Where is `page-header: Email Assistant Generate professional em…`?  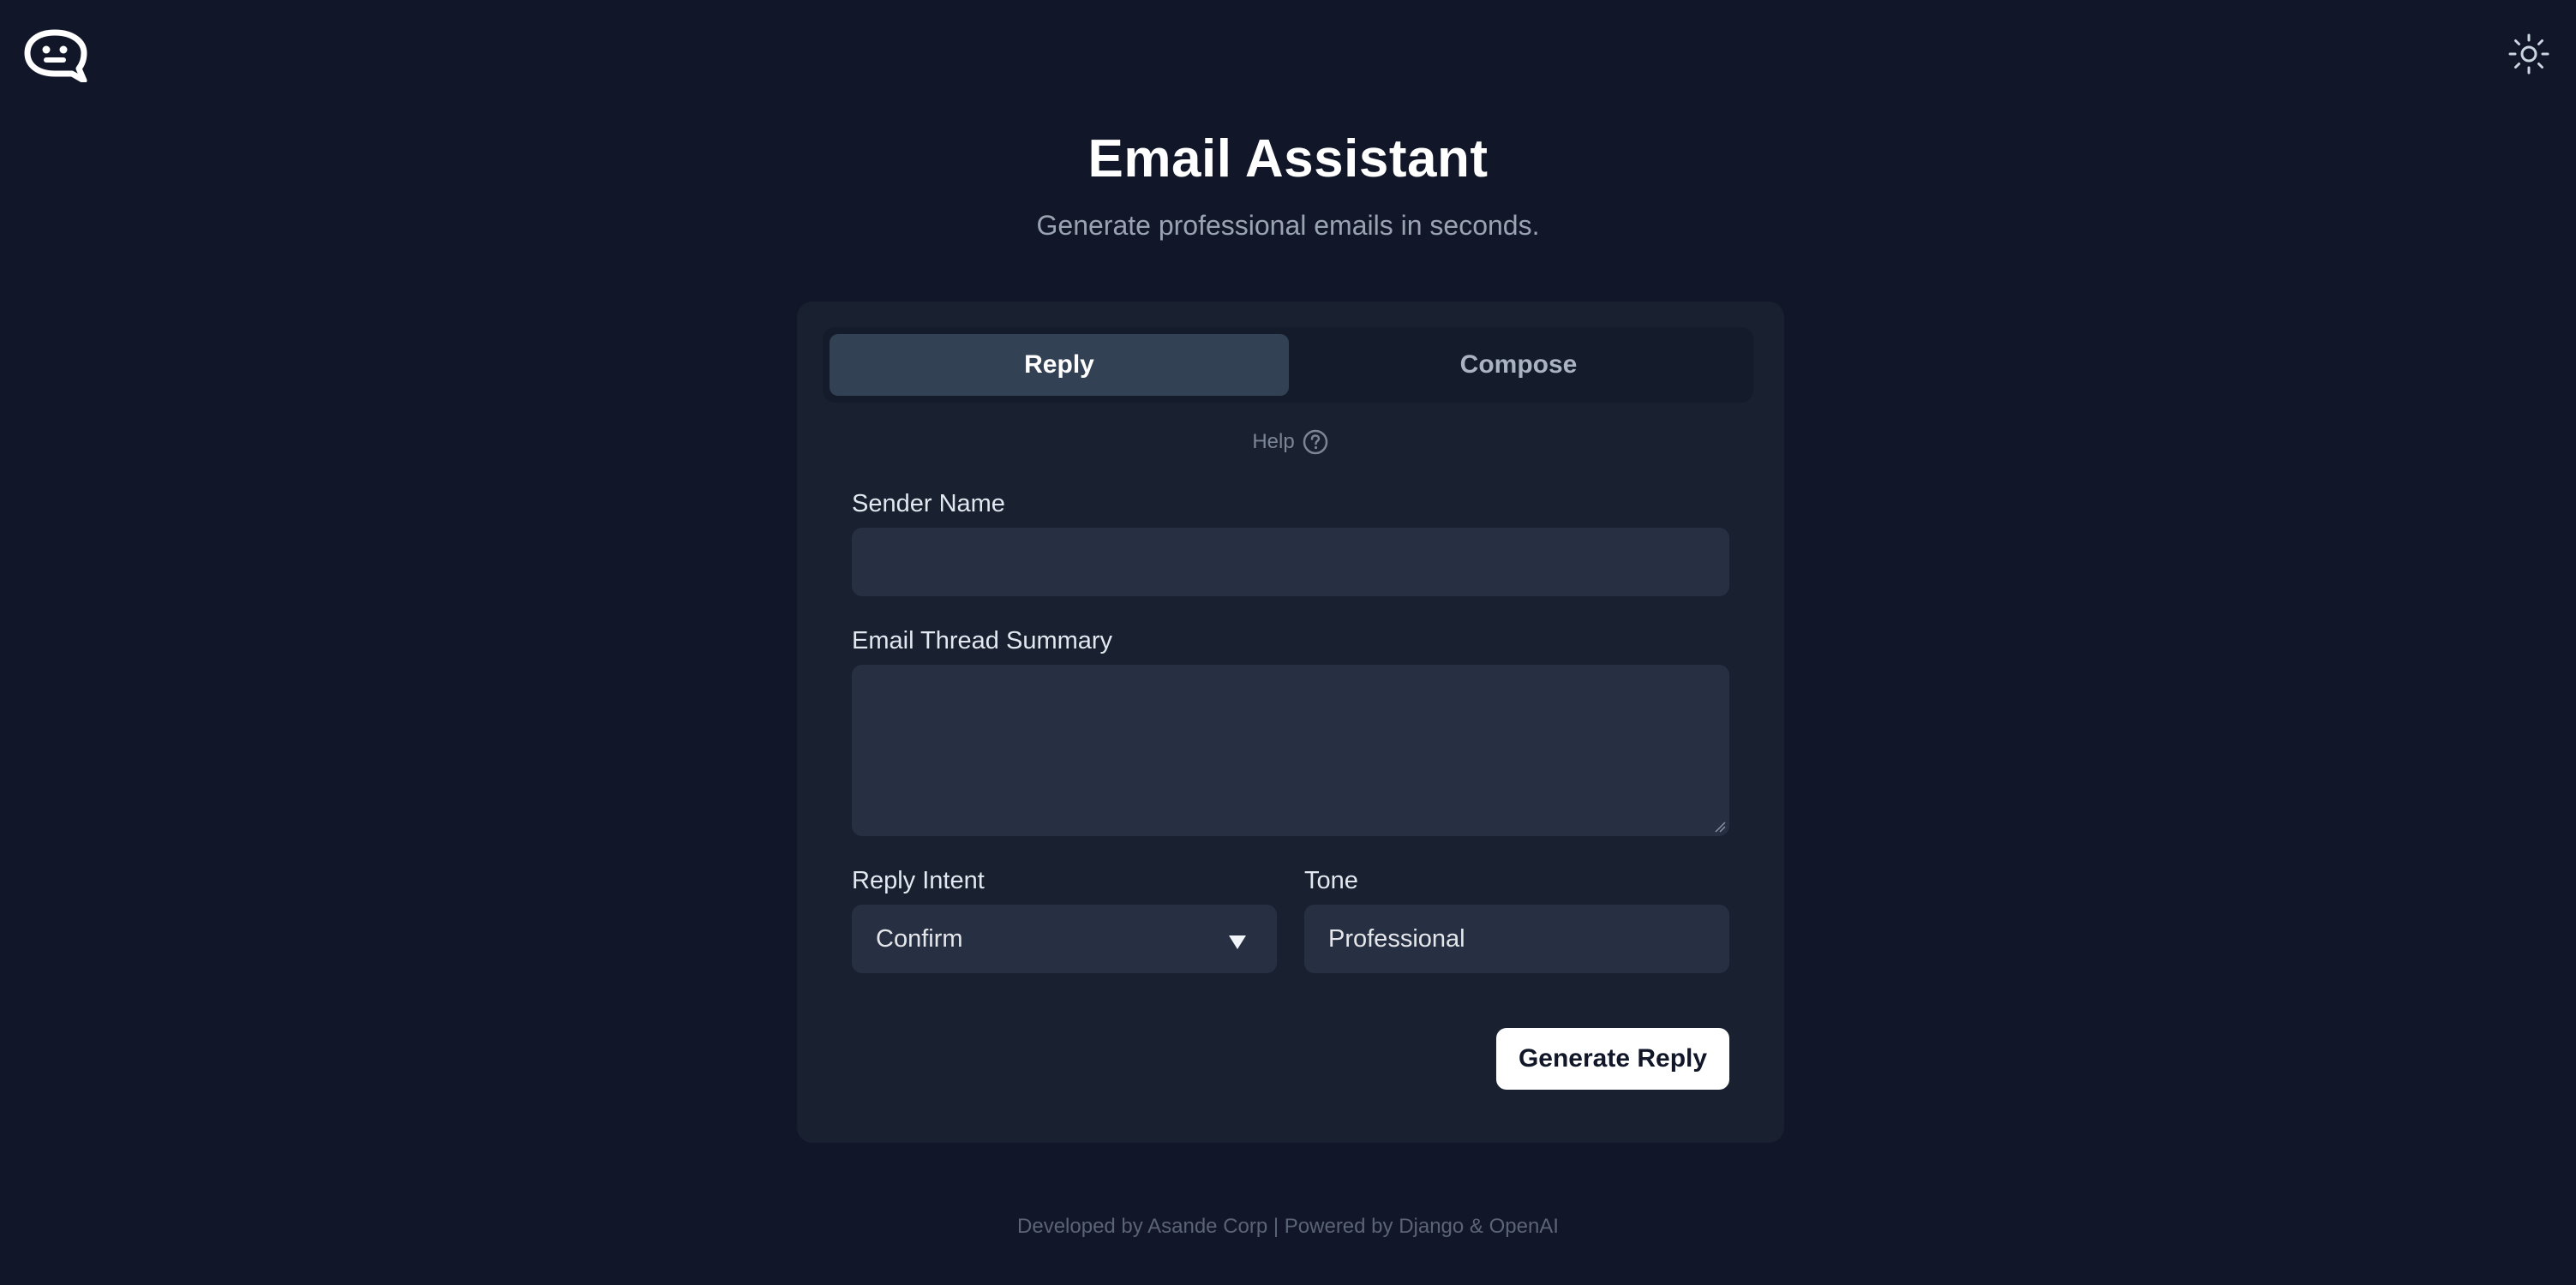 page-header: Email Assistant Generate professional em… is located at coordinates (1288, 185).